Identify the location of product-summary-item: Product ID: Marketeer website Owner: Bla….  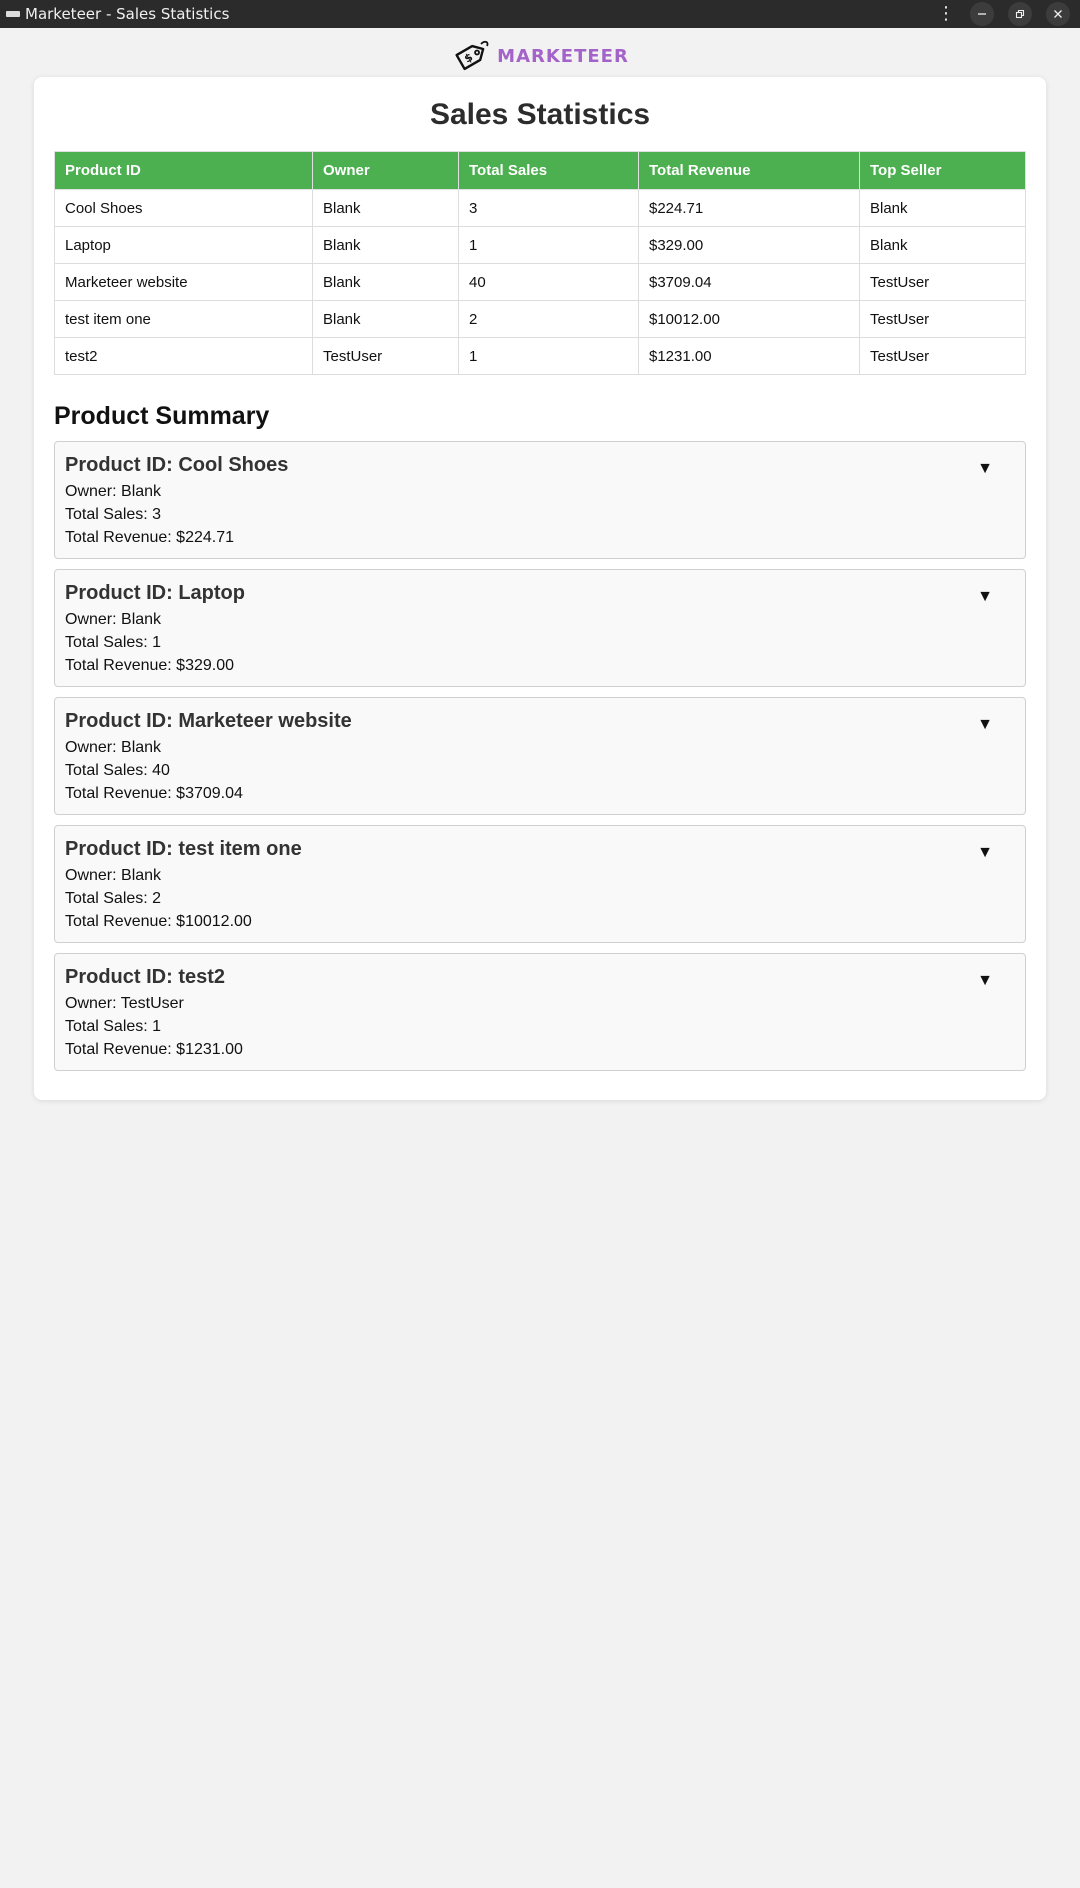
(540, 756).